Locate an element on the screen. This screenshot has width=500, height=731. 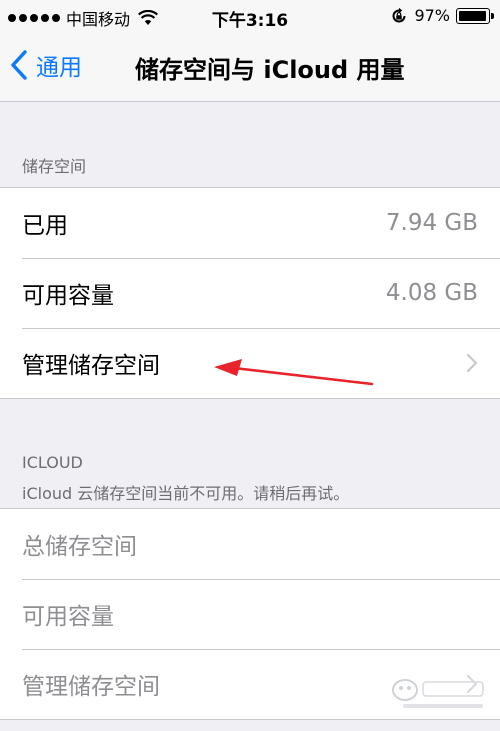
battery-percent: 97% is located at coordinates (432, 15).